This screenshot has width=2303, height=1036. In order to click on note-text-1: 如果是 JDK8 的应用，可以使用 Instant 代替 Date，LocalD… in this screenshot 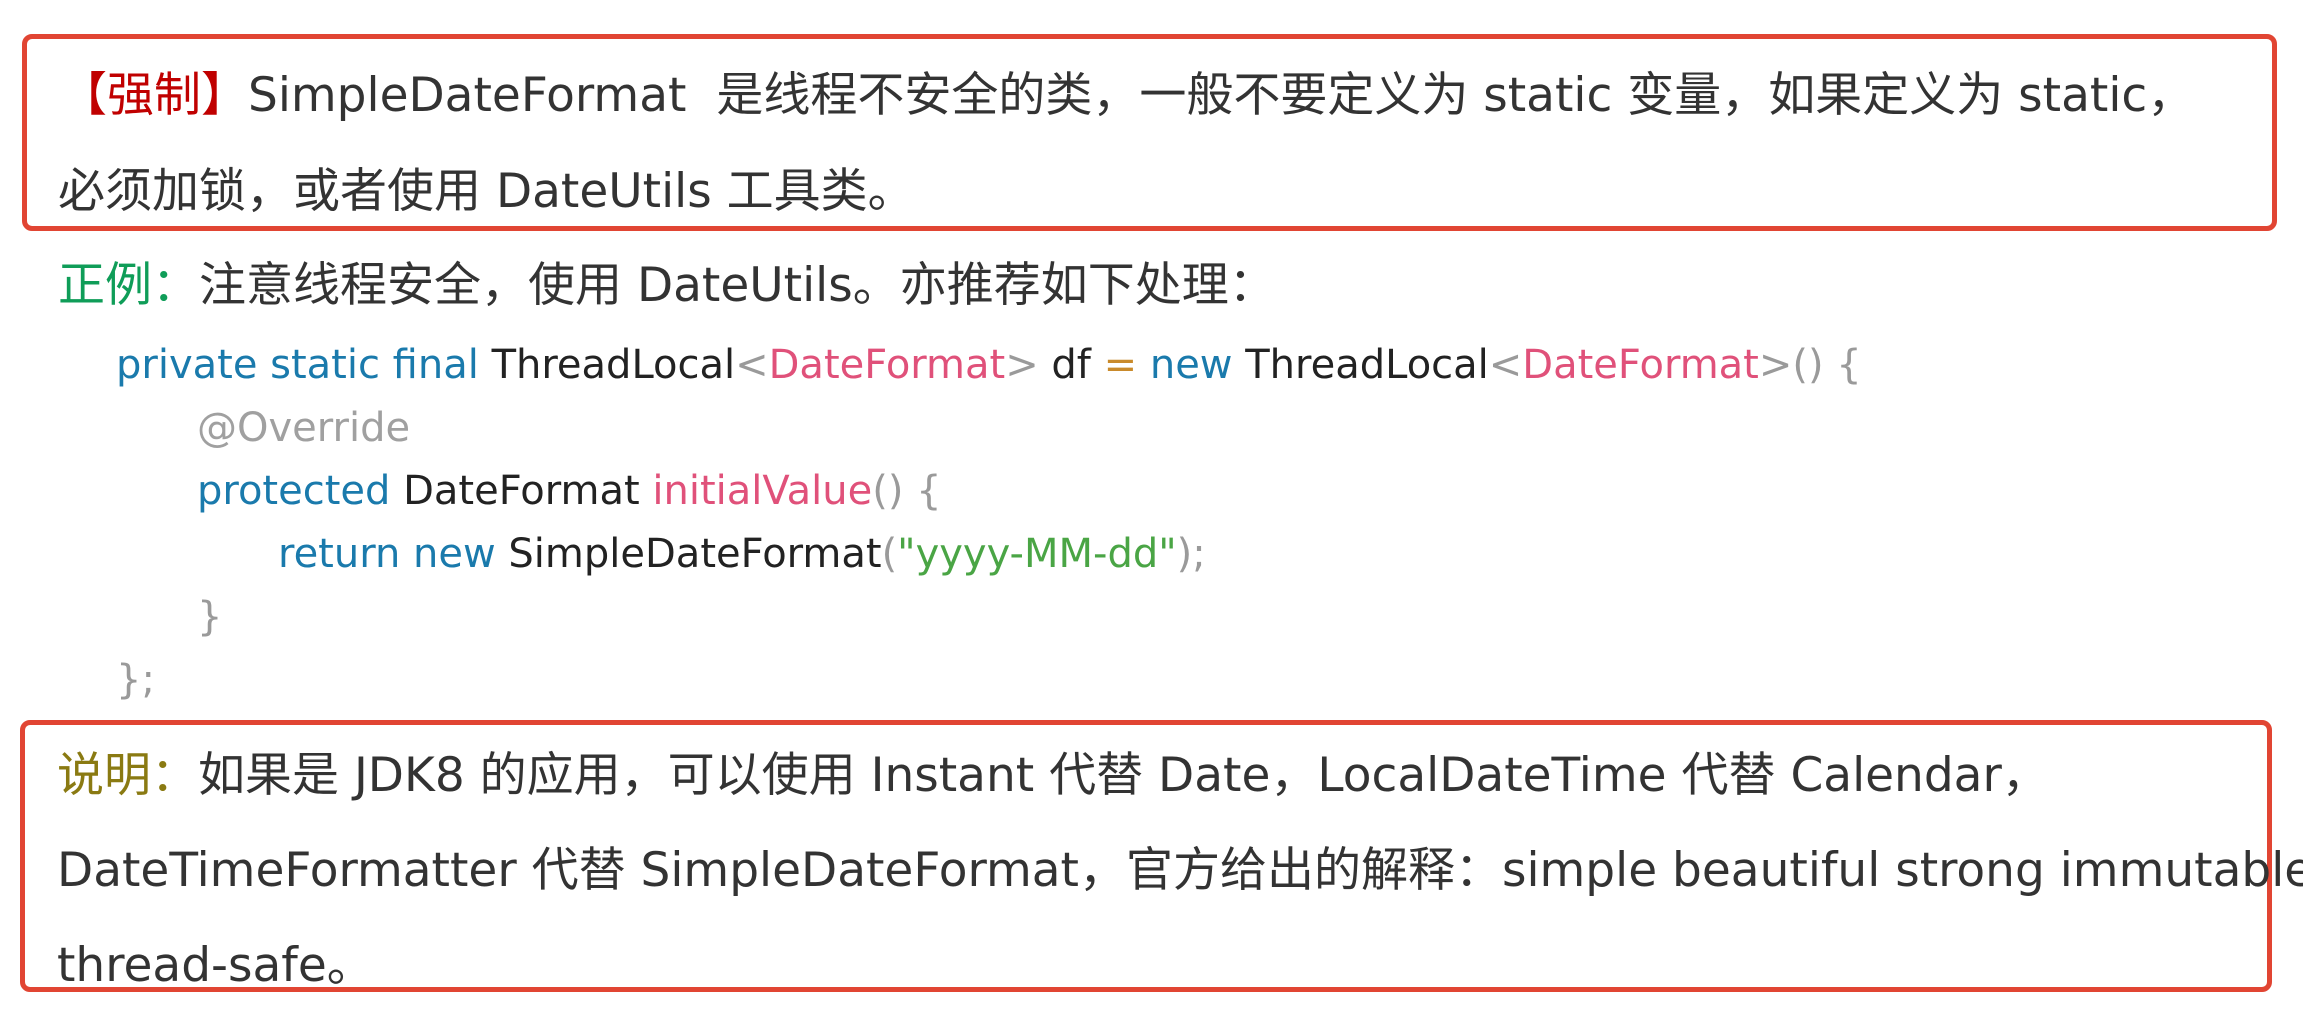, I will do `click(1123, 775)`.